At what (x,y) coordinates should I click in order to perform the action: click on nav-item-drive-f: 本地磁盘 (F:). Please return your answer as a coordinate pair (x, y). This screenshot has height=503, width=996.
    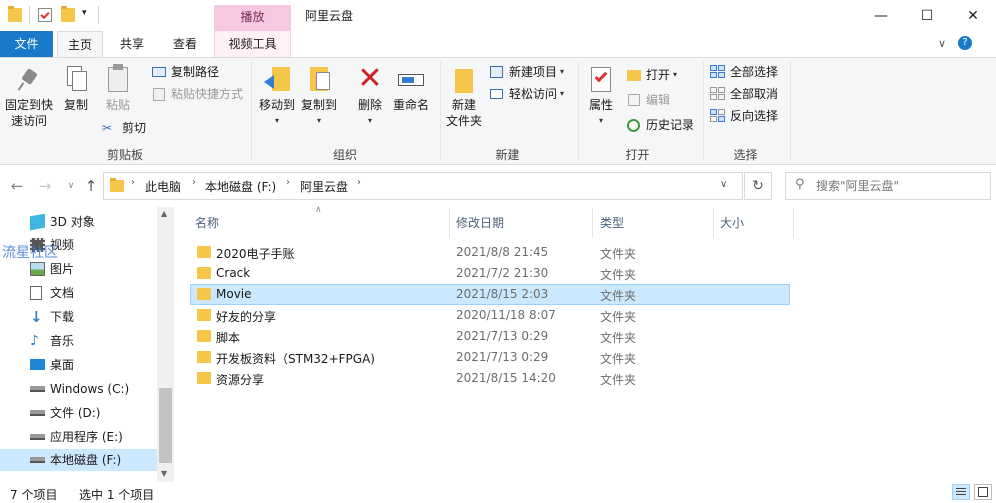
    Looking at the image, I should click on (78, 460).